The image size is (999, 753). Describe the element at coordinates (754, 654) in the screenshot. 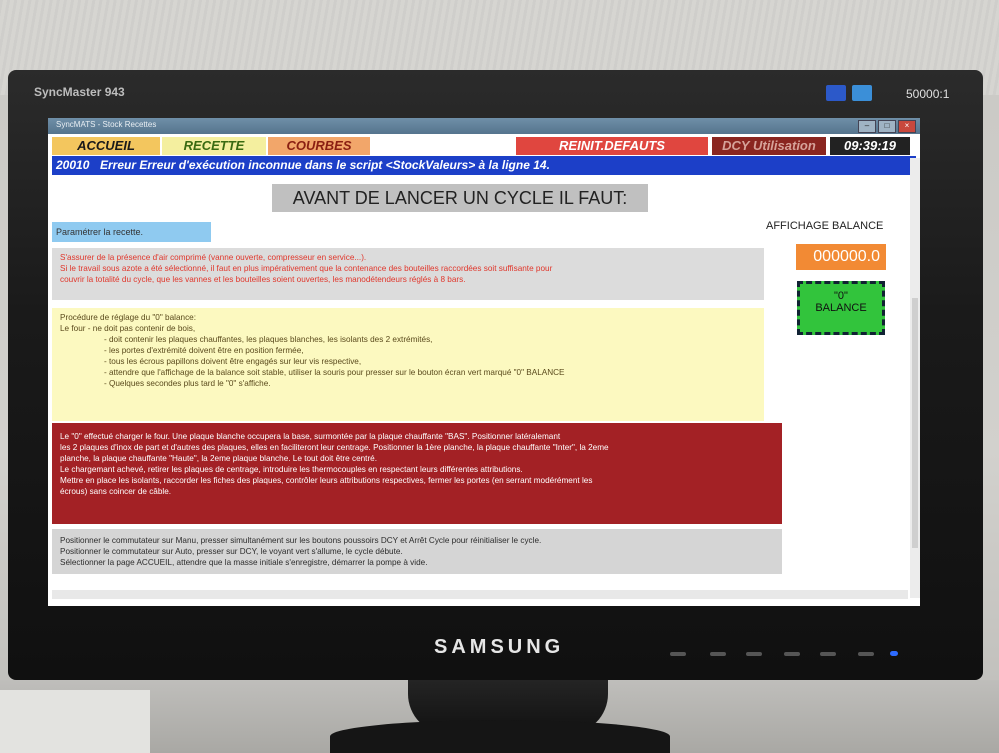

I see `monitor-up-button` at that location.